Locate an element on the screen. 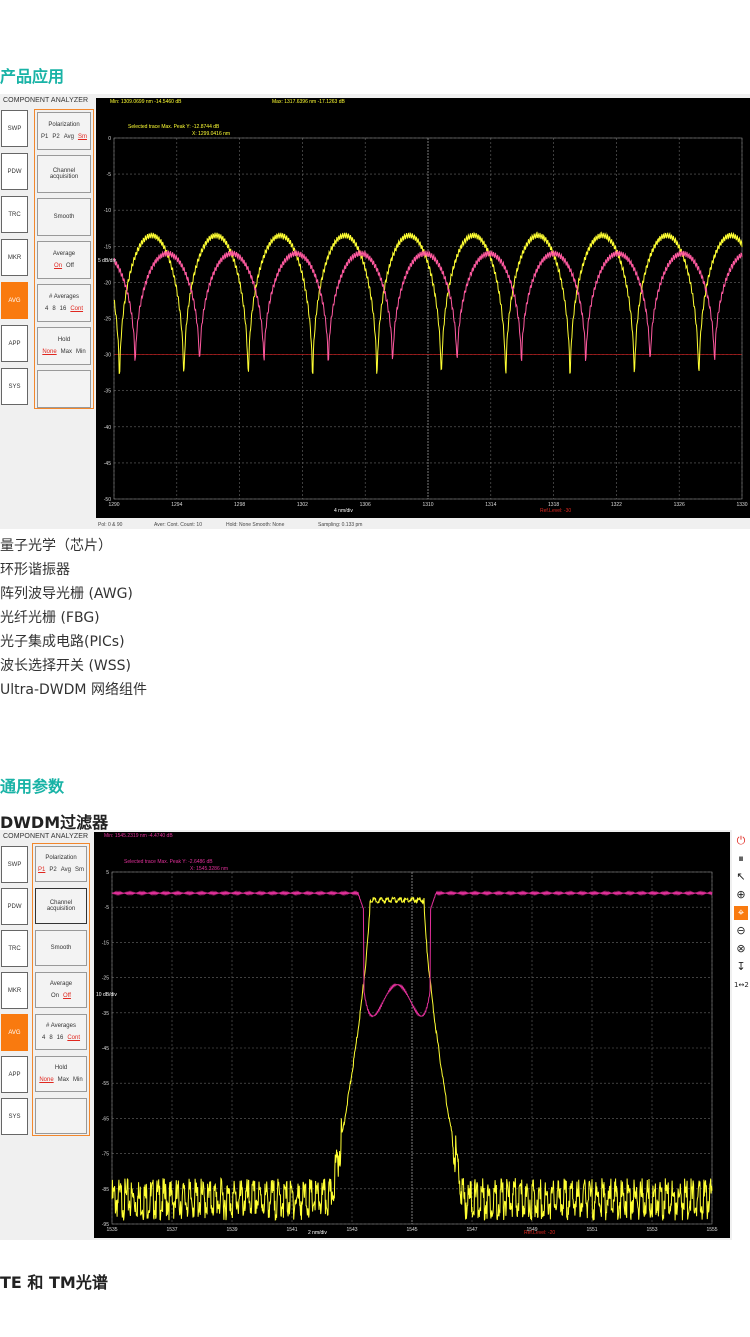  power-icon: ⏻ is located at coordinates (741, 841).